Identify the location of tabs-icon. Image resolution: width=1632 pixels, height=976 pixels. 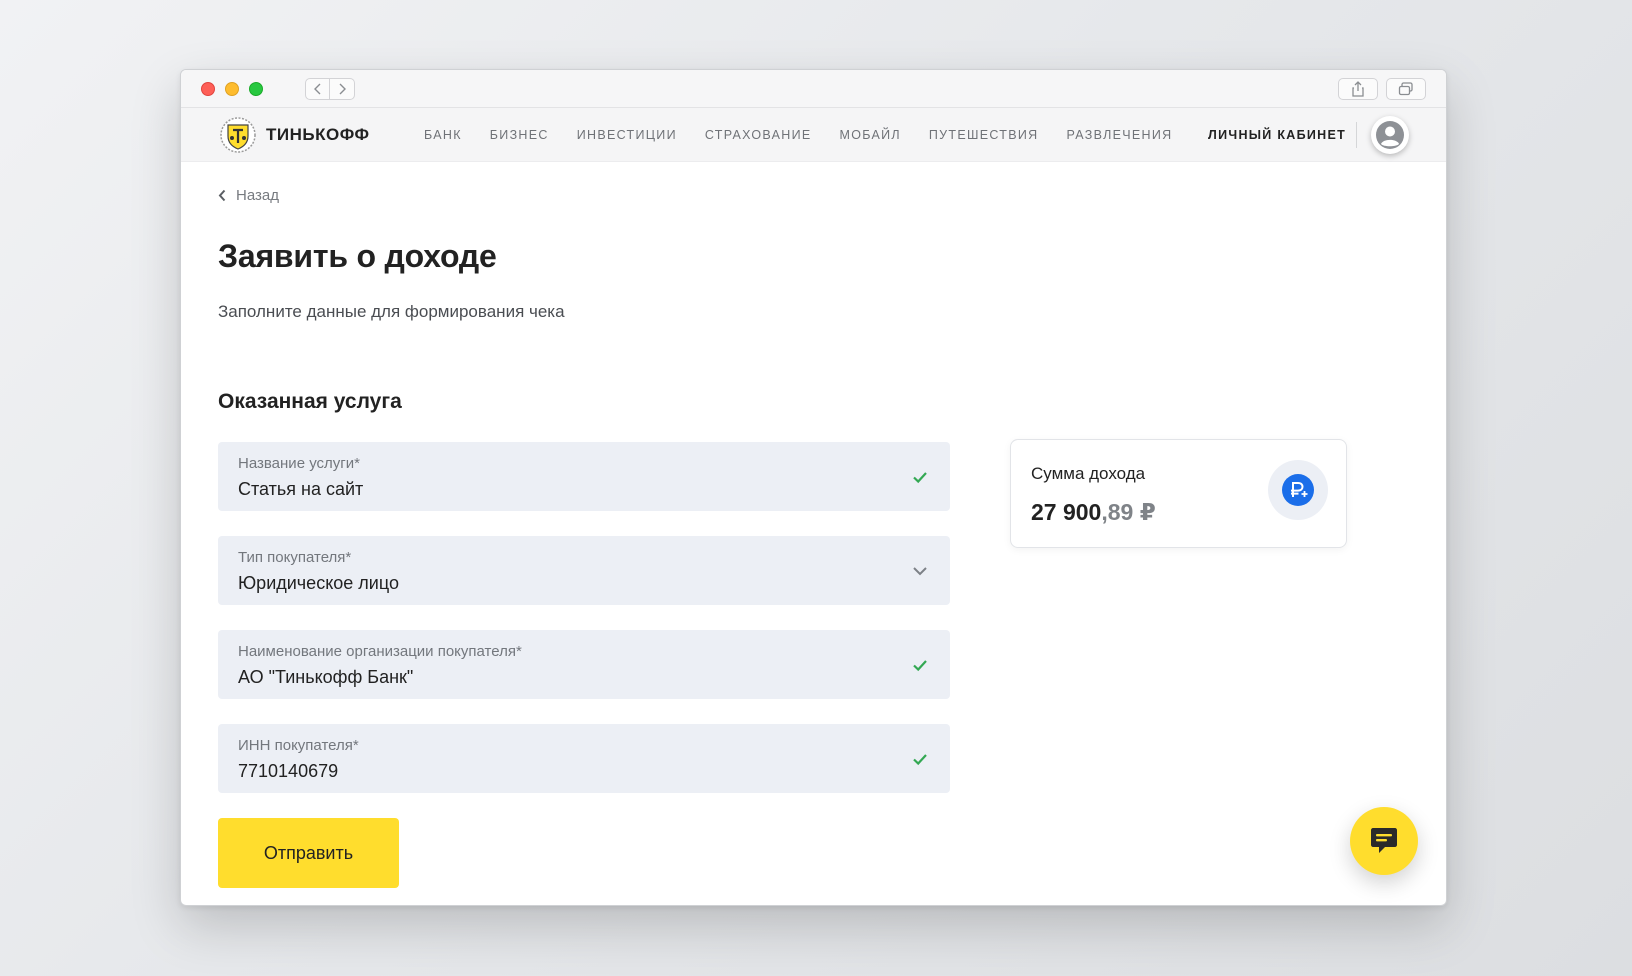
(1405, 89).